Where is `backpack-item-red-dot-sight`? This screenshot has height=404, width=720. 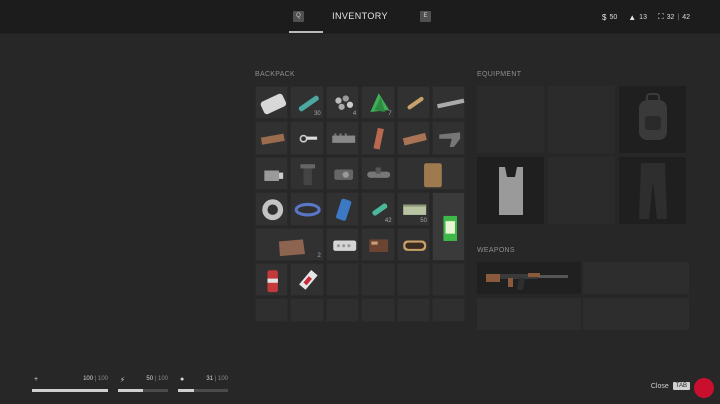 backpack-item-red-dot-sight is located at coordinates (342, 173).